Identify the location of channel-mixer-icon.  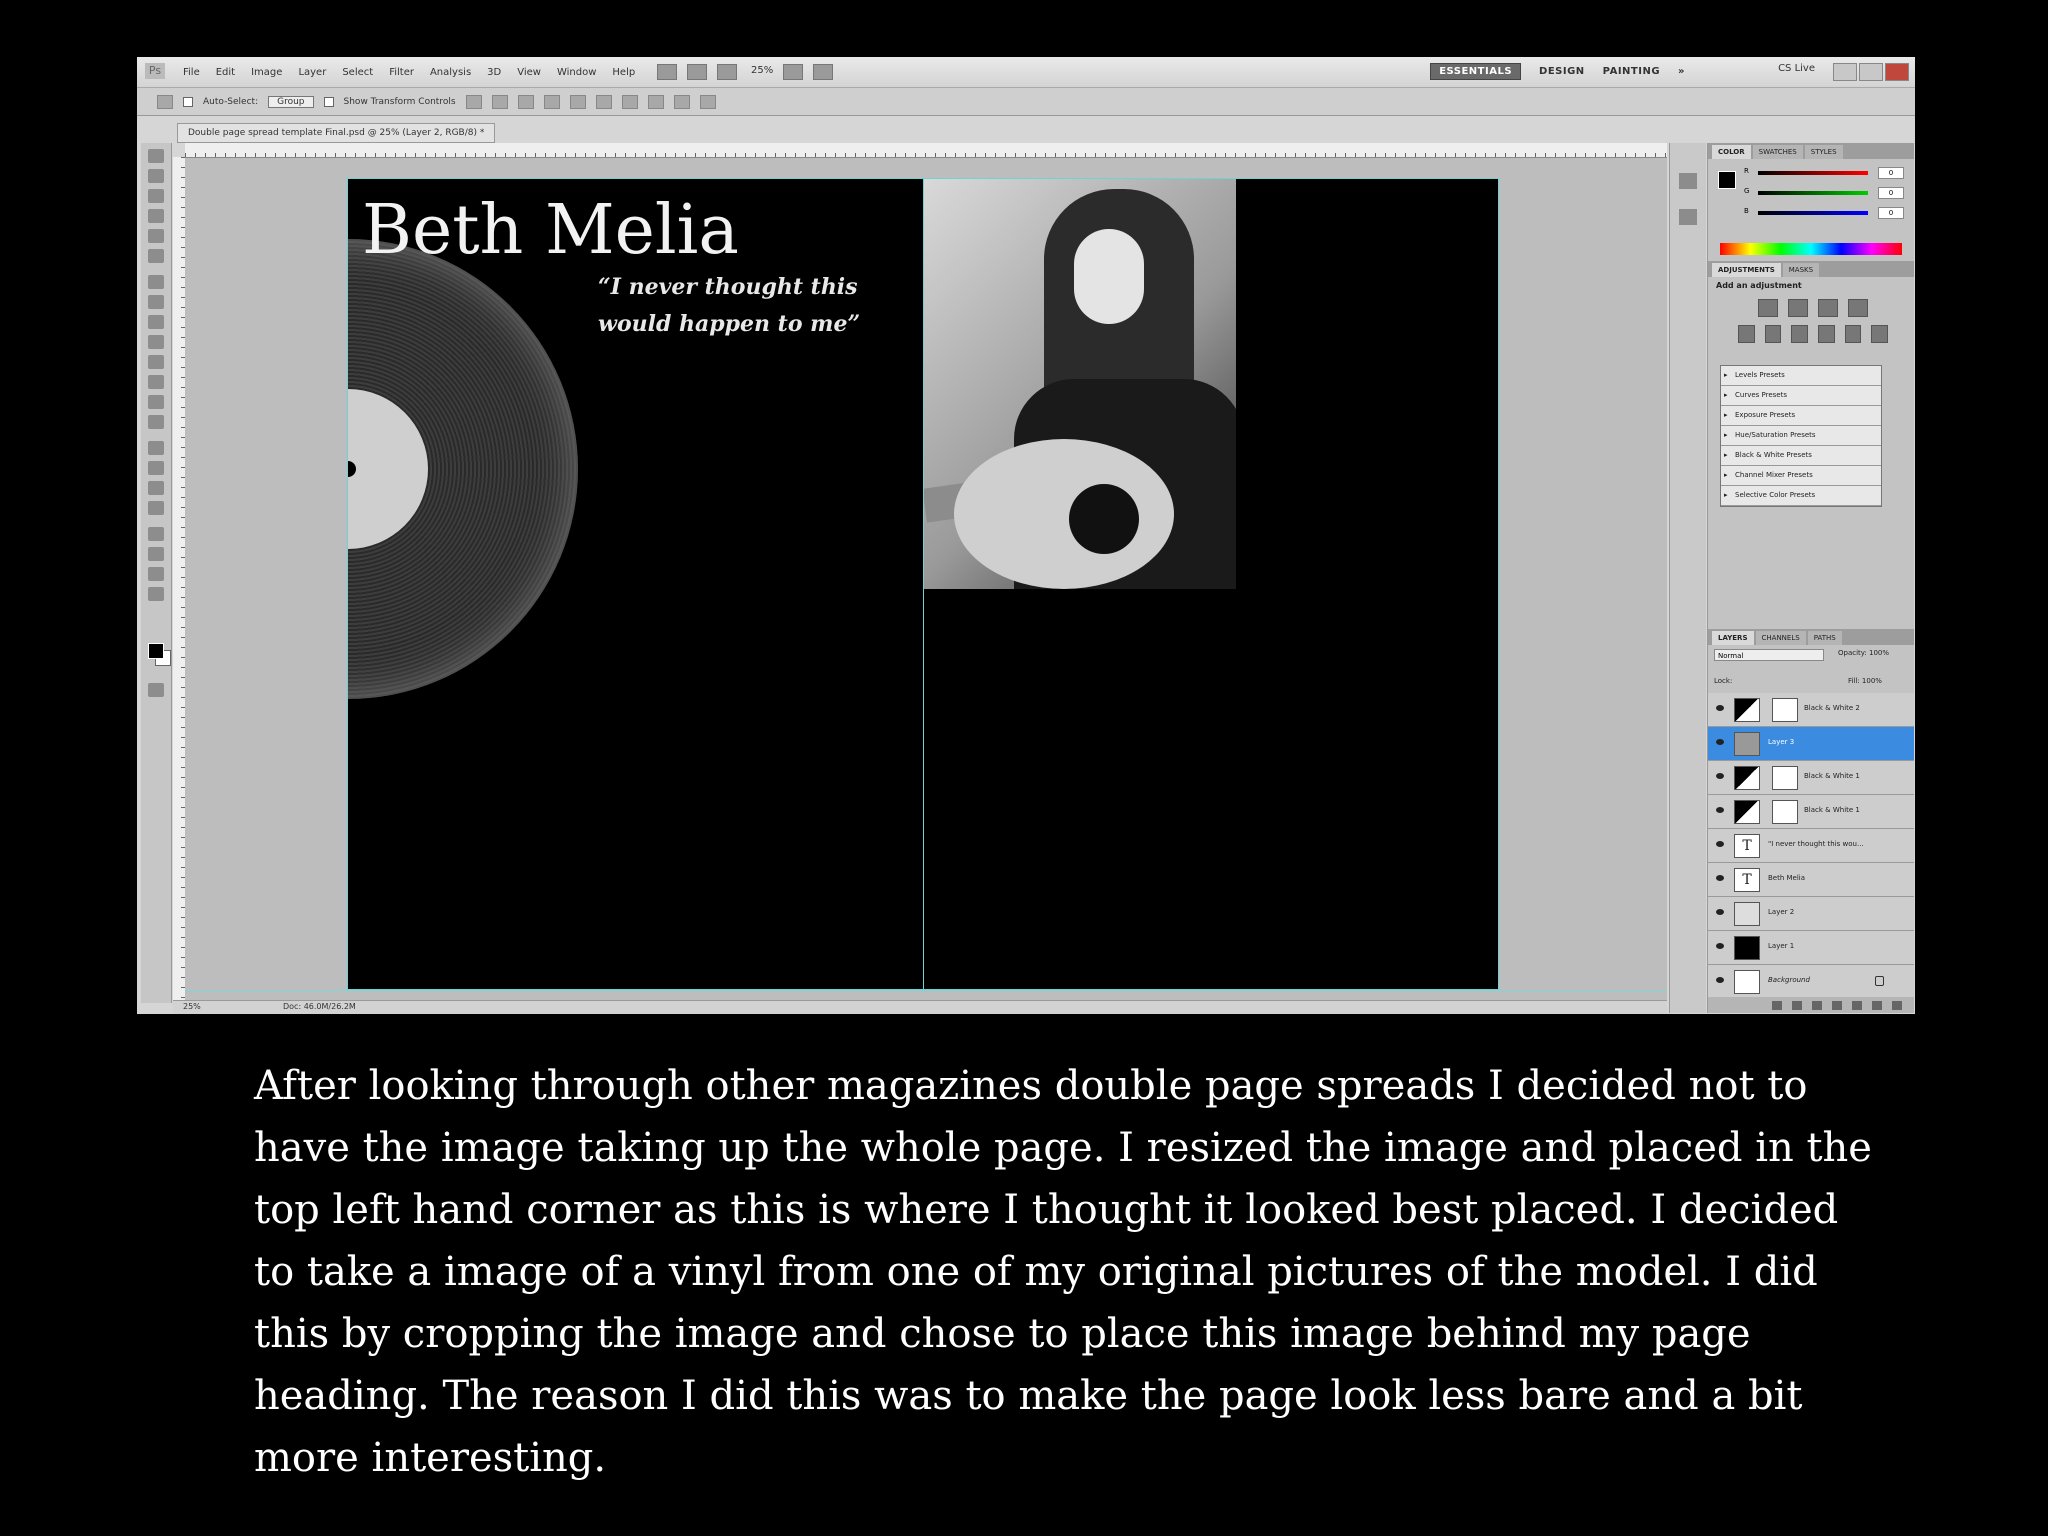
(1880, 334).